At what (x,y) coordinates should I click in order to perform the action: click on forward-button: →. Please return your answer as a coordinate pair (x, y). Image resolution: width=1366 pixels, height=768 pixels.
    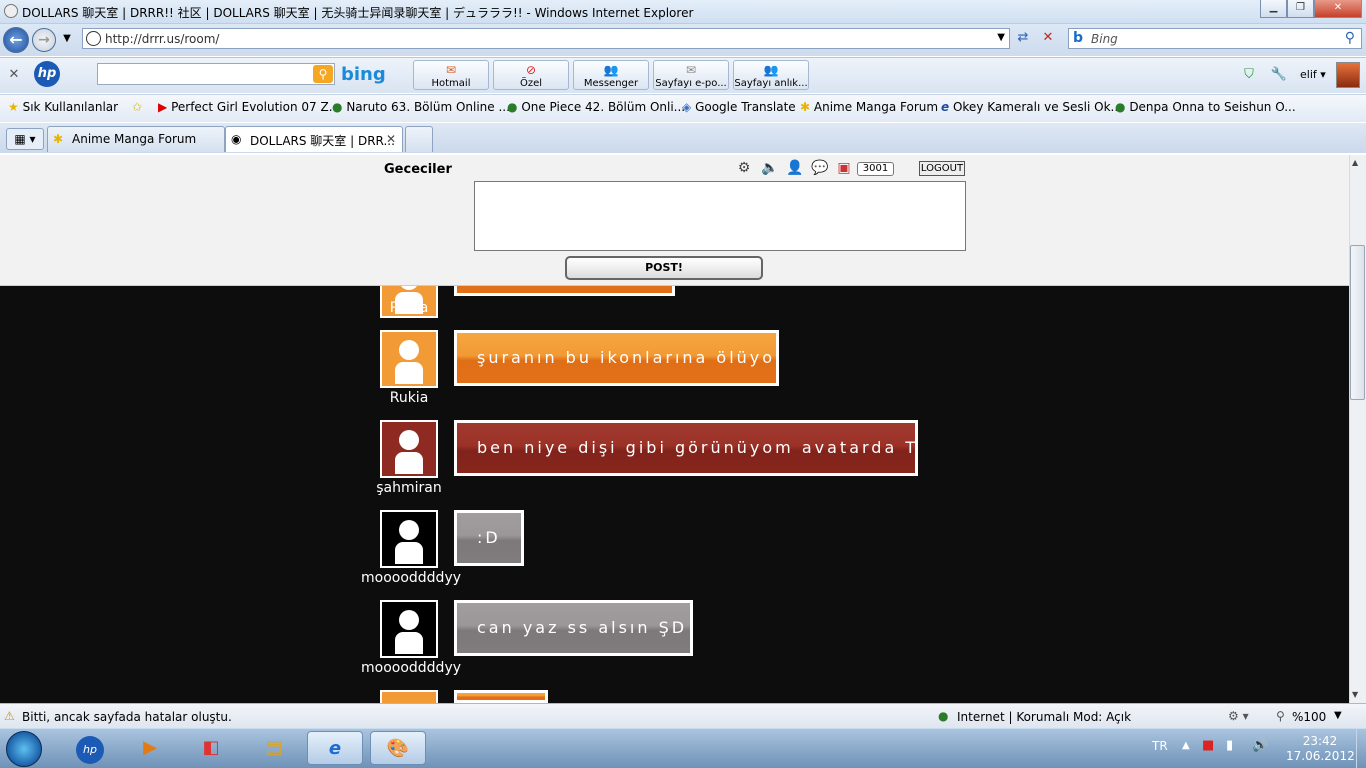
    Looking at the image, I should click on (44, 40).